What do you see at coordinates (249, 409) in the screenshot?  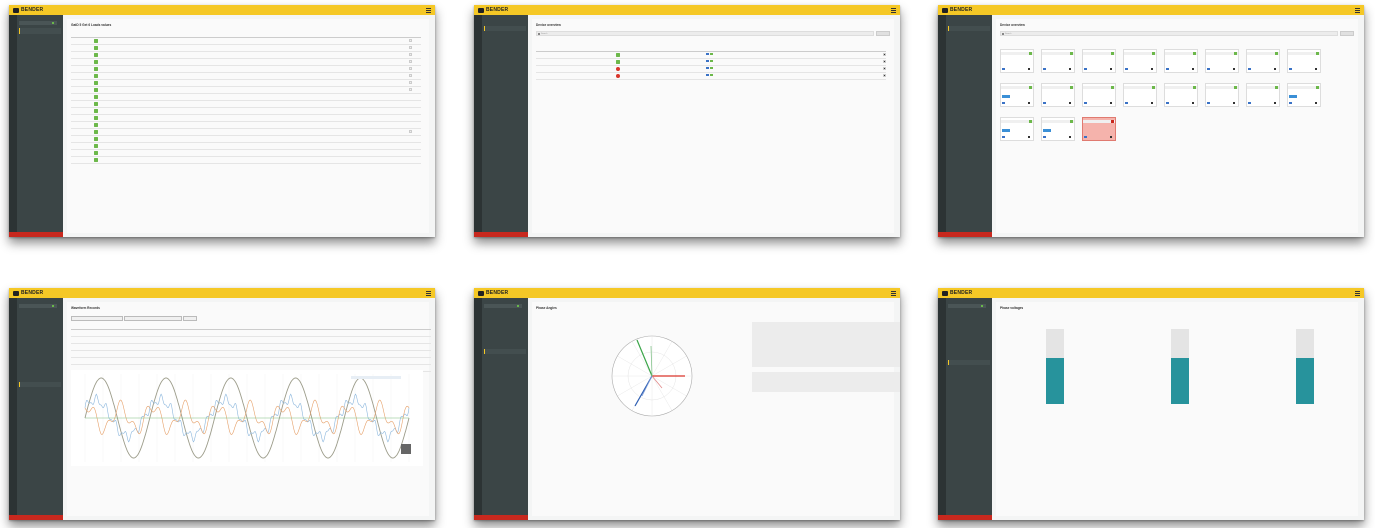 I see `main-panel: Waveform Records` at bounding box center [249, 409].